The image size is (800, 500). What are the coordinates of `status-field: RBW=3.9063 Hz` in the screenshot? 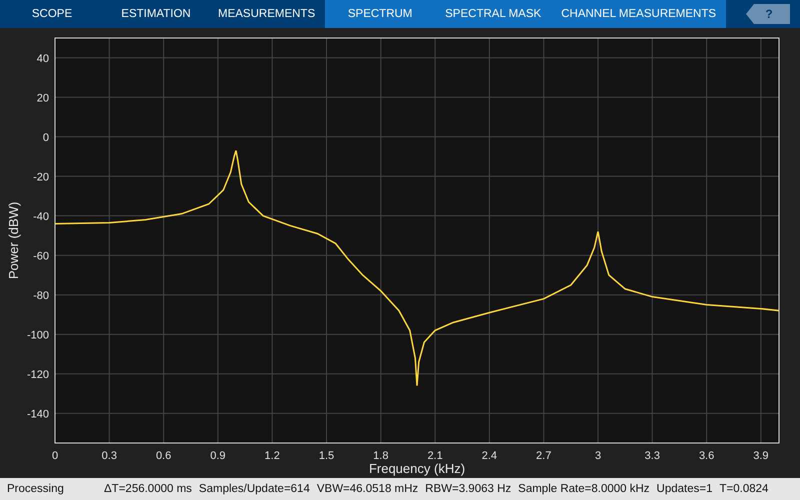 It's located at (468, 489).